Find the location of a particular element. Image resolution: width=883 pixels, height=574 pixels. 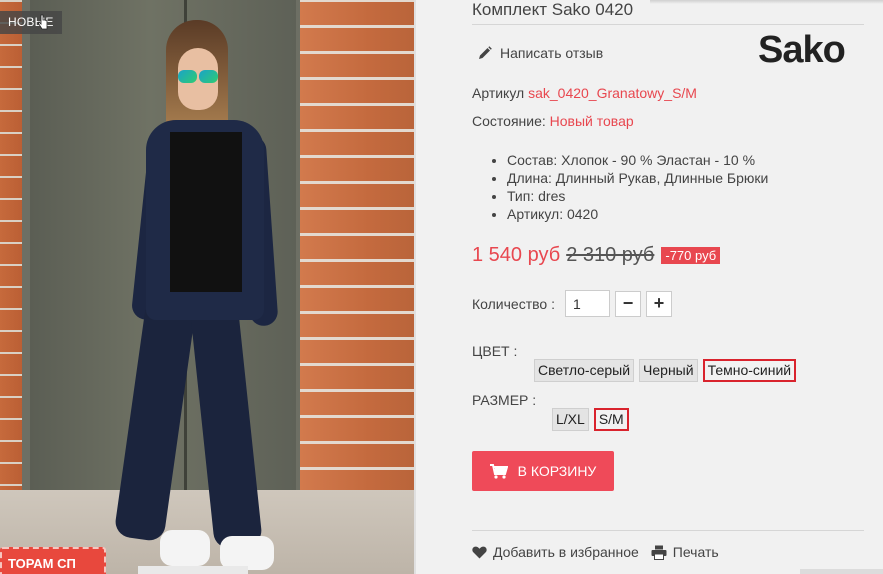

condition-value: Новый товар is located at coordinates (591, 121).